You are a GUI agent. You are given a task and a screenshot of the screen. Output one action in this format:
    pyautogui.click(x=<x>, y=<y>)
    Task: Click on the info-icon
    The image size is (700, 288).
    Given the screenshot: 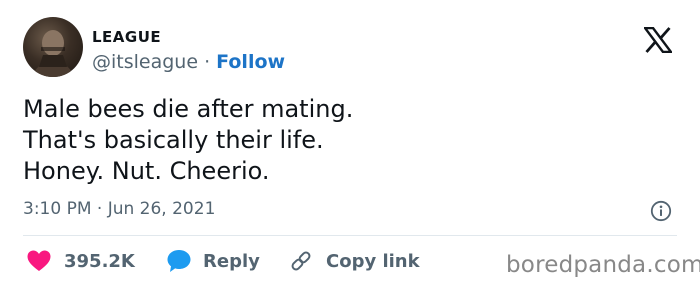 What is the action you would take?
    pyautogui.click(x=661, y=211)
    